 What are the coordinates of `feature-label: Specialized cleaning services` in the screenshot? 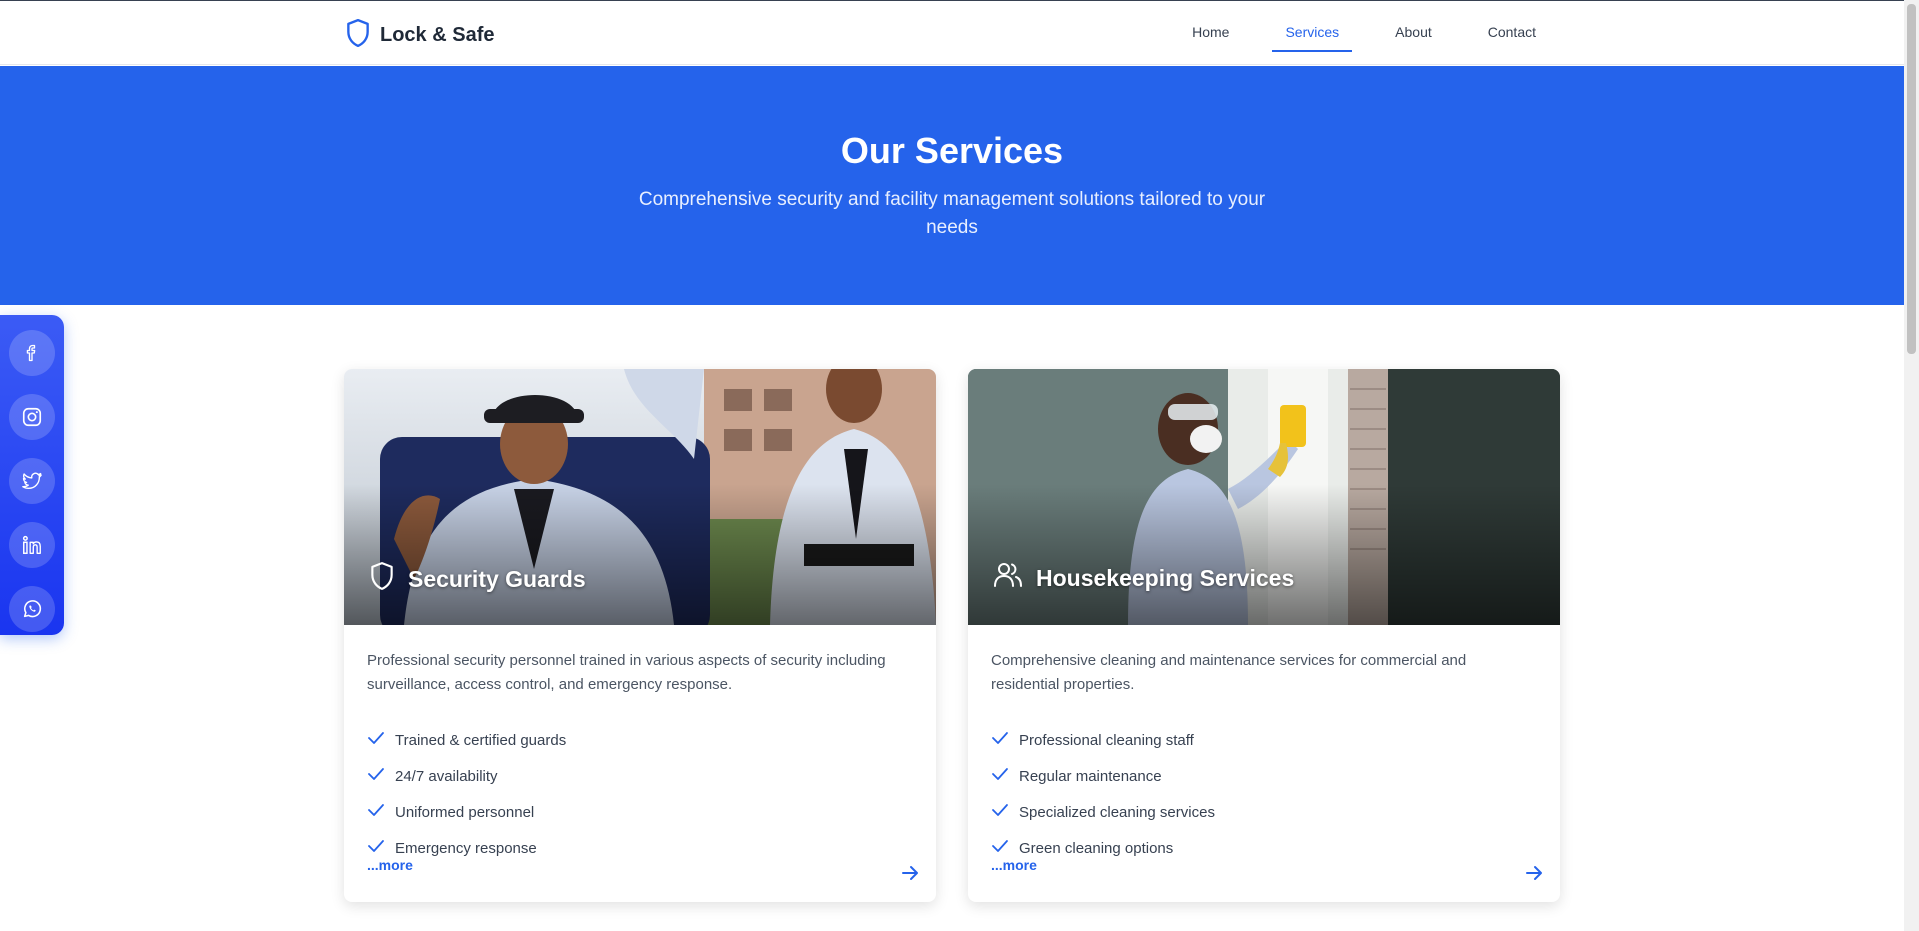 It's located at (1117, 812).